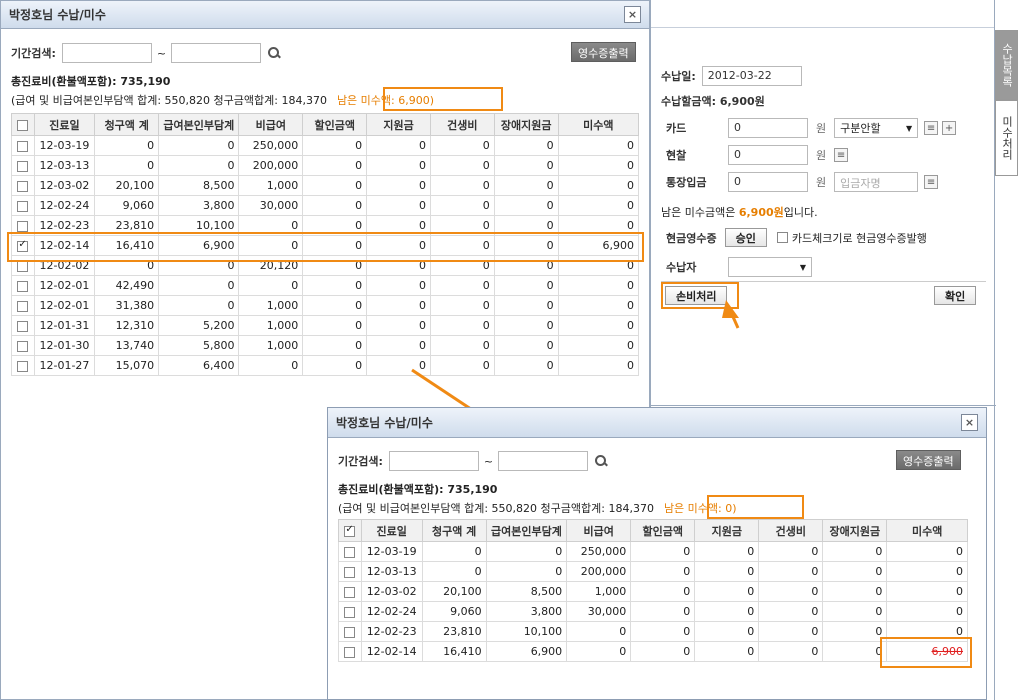 This screenshot has width=1018, height=700. I want to click on table-cell: 3,800, so click(526, 611).